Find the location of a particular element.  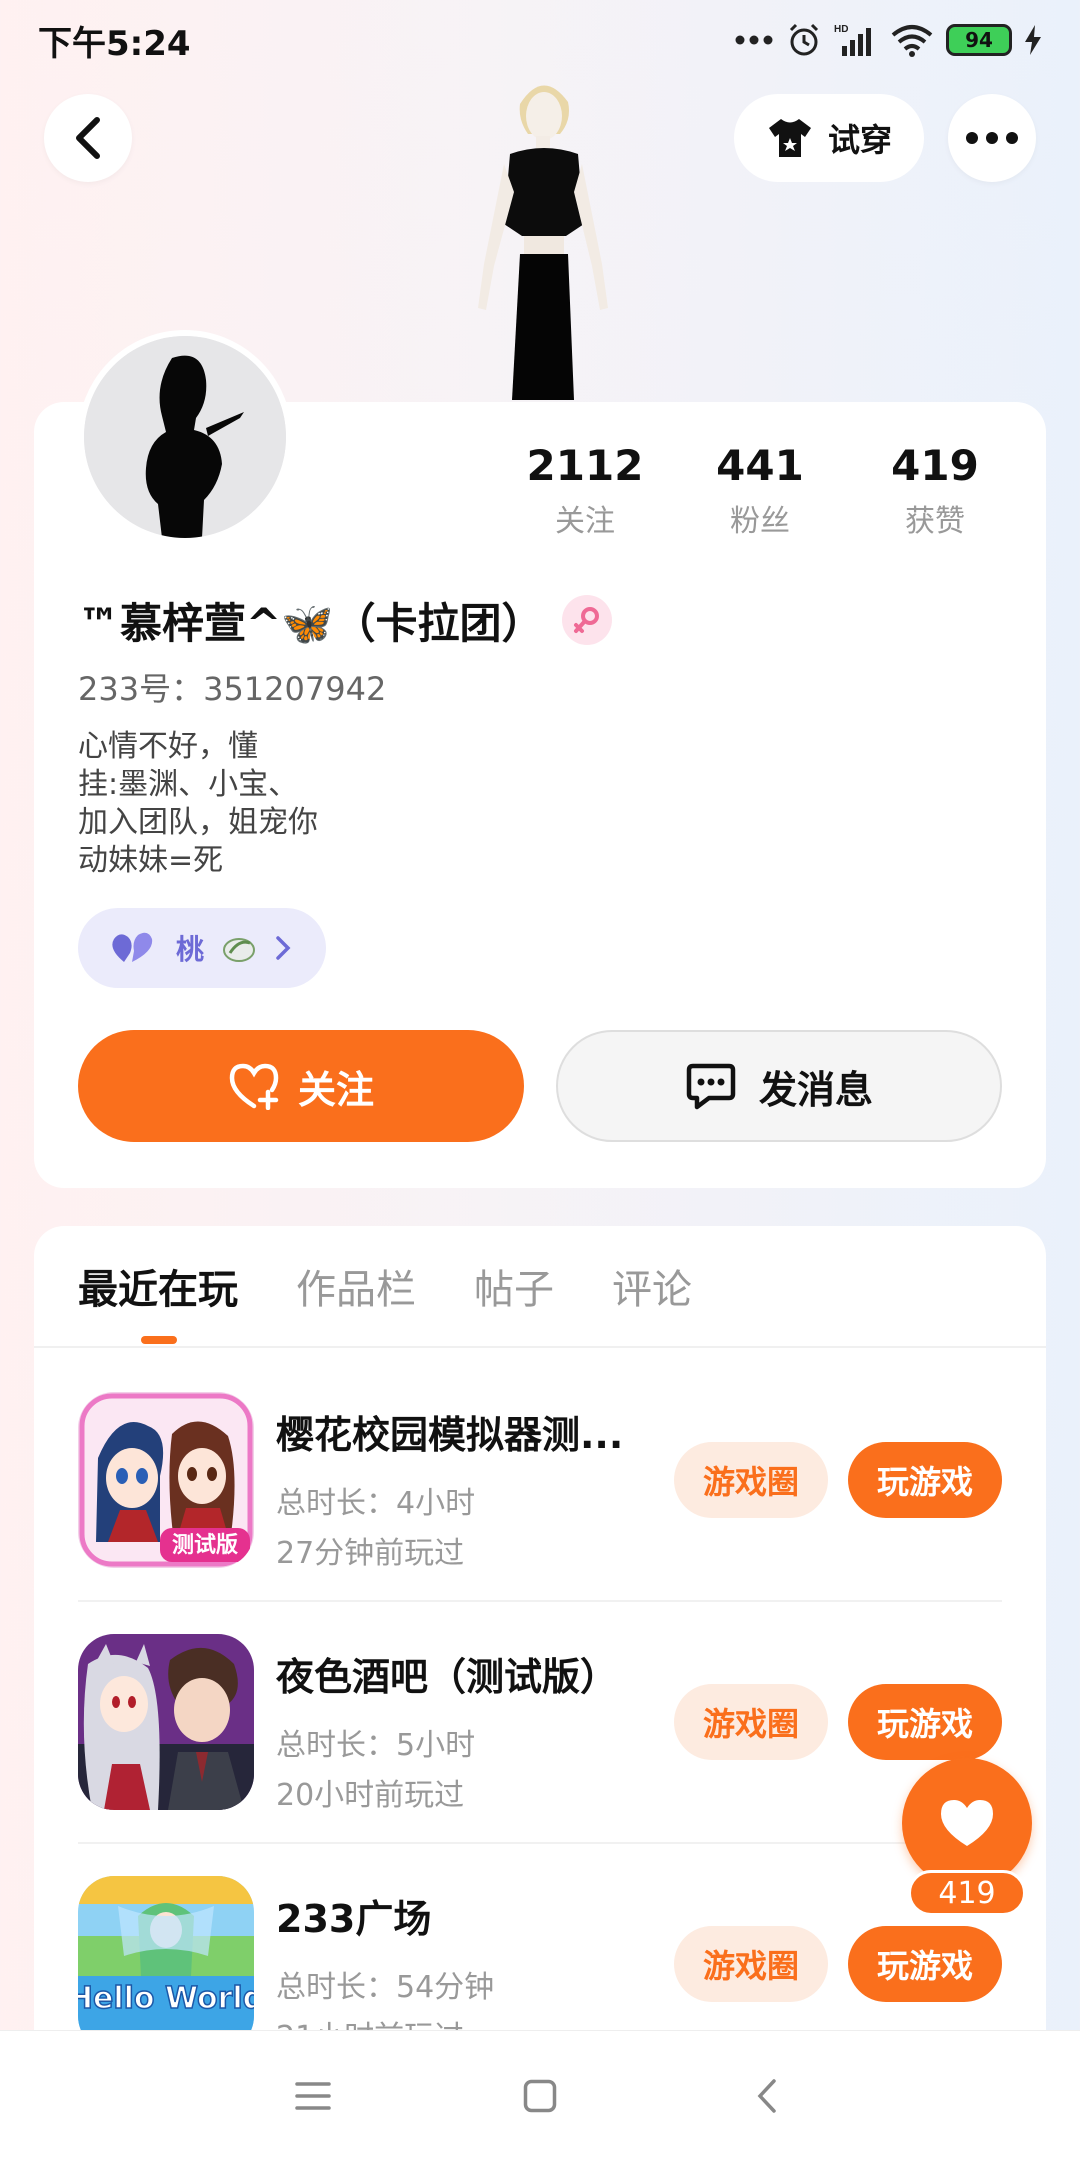

tryon-button: 试穿 is located at coordinates (829, 138).